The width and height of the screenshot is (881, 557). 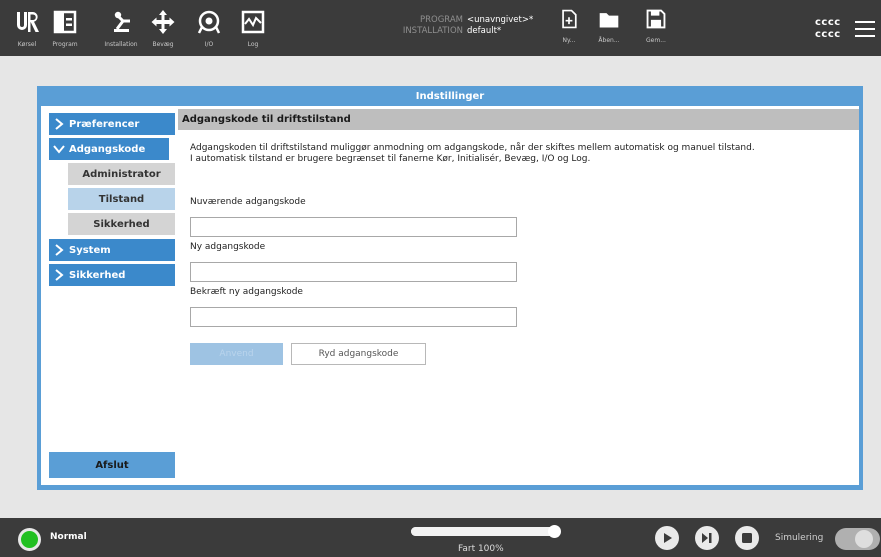 I want to click on new-file-icon, so click(x=569, y=19).